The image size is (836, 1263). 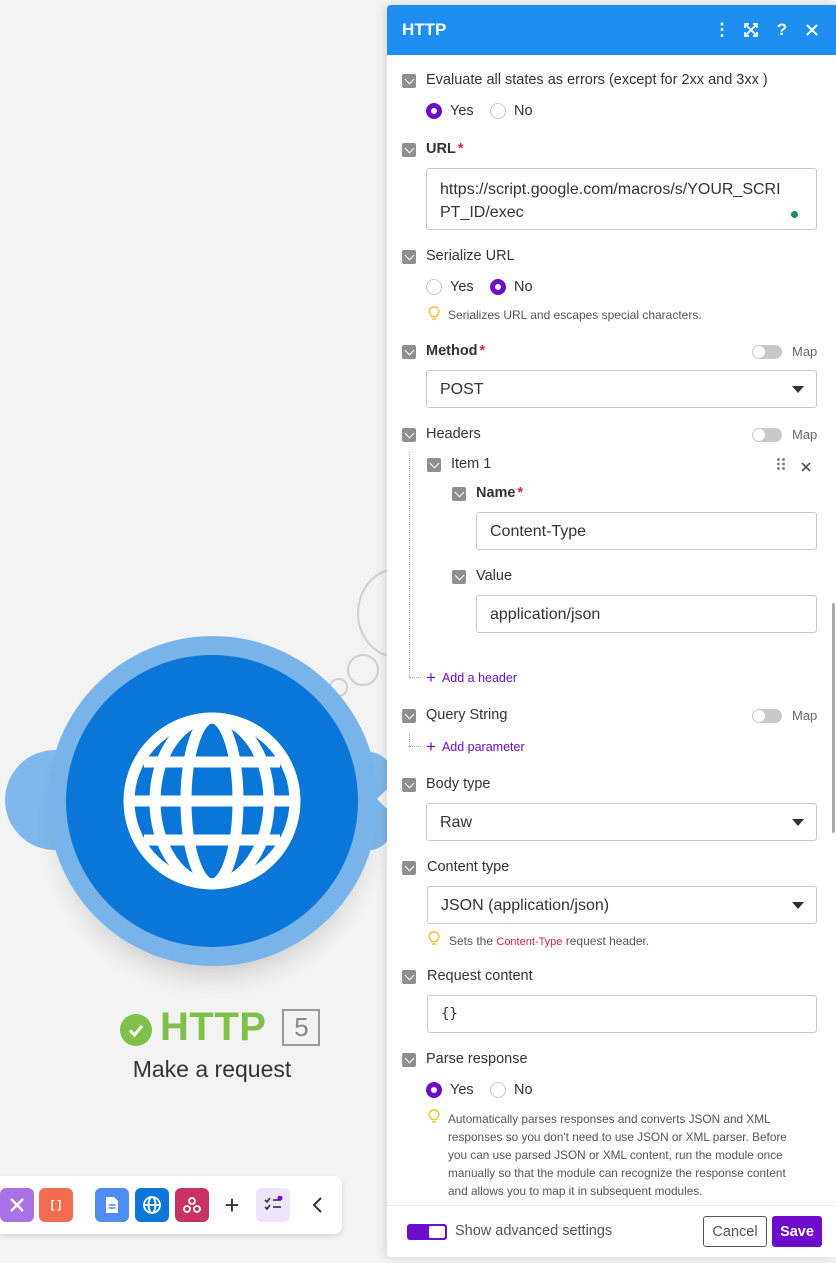 I want to click on request-content-input: {}, so click(x=622, y=1014).